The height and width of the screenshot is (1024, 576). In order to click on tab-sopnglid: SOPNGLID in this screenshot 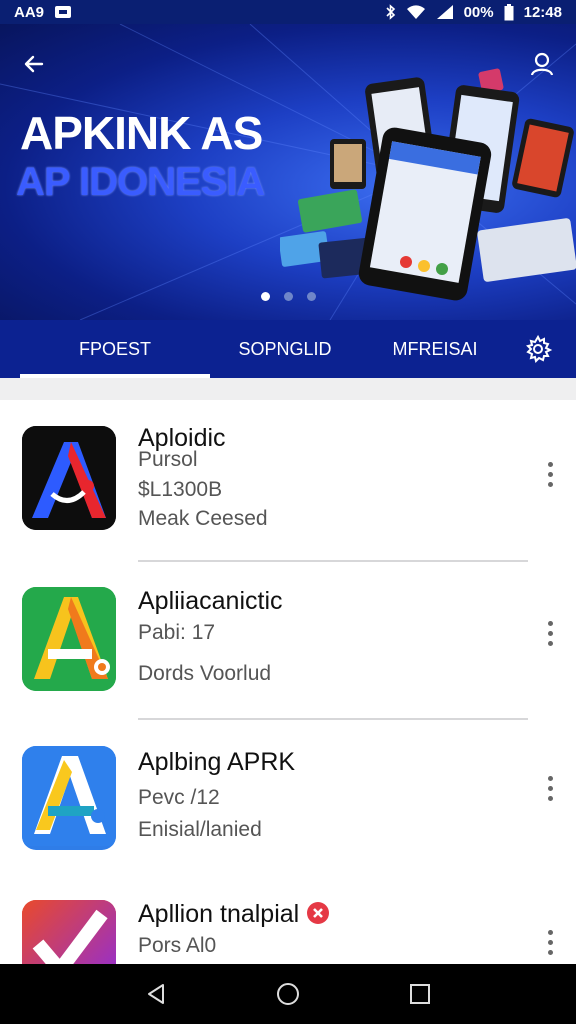, I will do `click(285, 349)`.